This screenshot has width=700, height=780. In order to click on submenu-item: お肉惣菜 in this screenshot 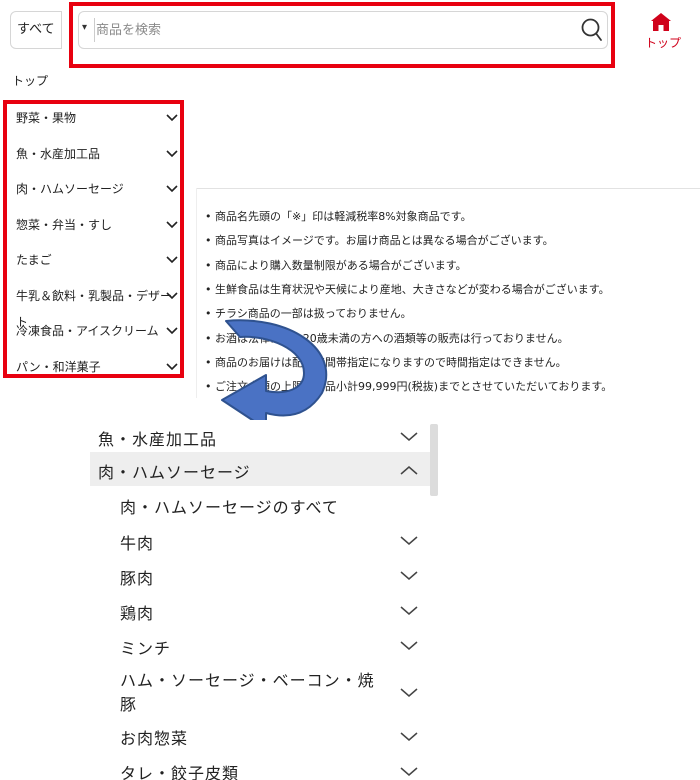, I will do `click(260, 739)`.